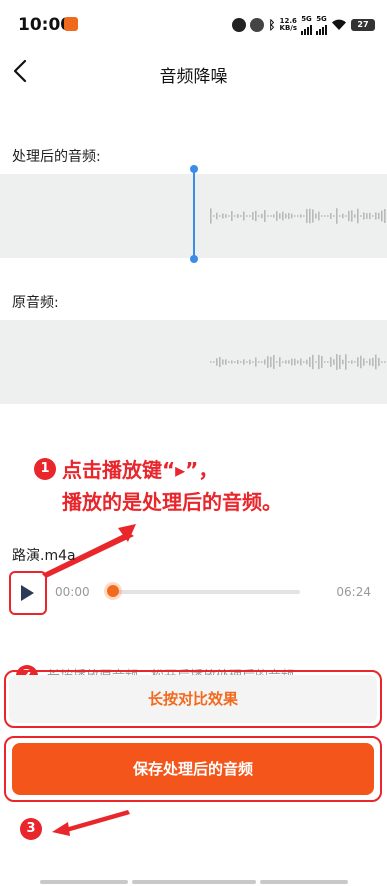  Describe the element at coordinates (172, 502) in the screenshot. I see `instruction-line-2: 播放的是处理后的音频。` at that location.